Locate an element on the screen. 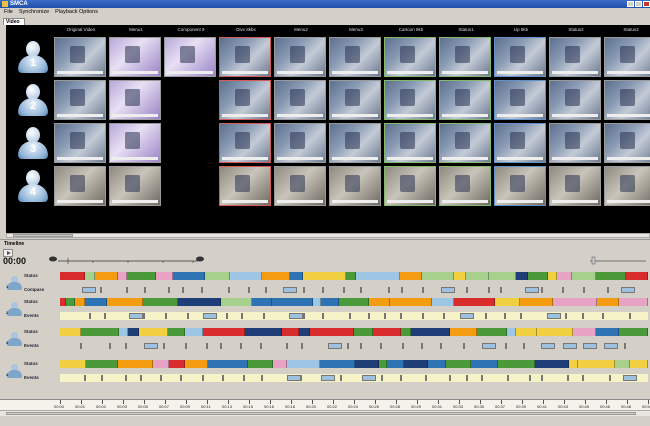 The height and width of the screenshot is (426, 650). menu-playback-options: Playback Options is located at coordinates (76, 12).